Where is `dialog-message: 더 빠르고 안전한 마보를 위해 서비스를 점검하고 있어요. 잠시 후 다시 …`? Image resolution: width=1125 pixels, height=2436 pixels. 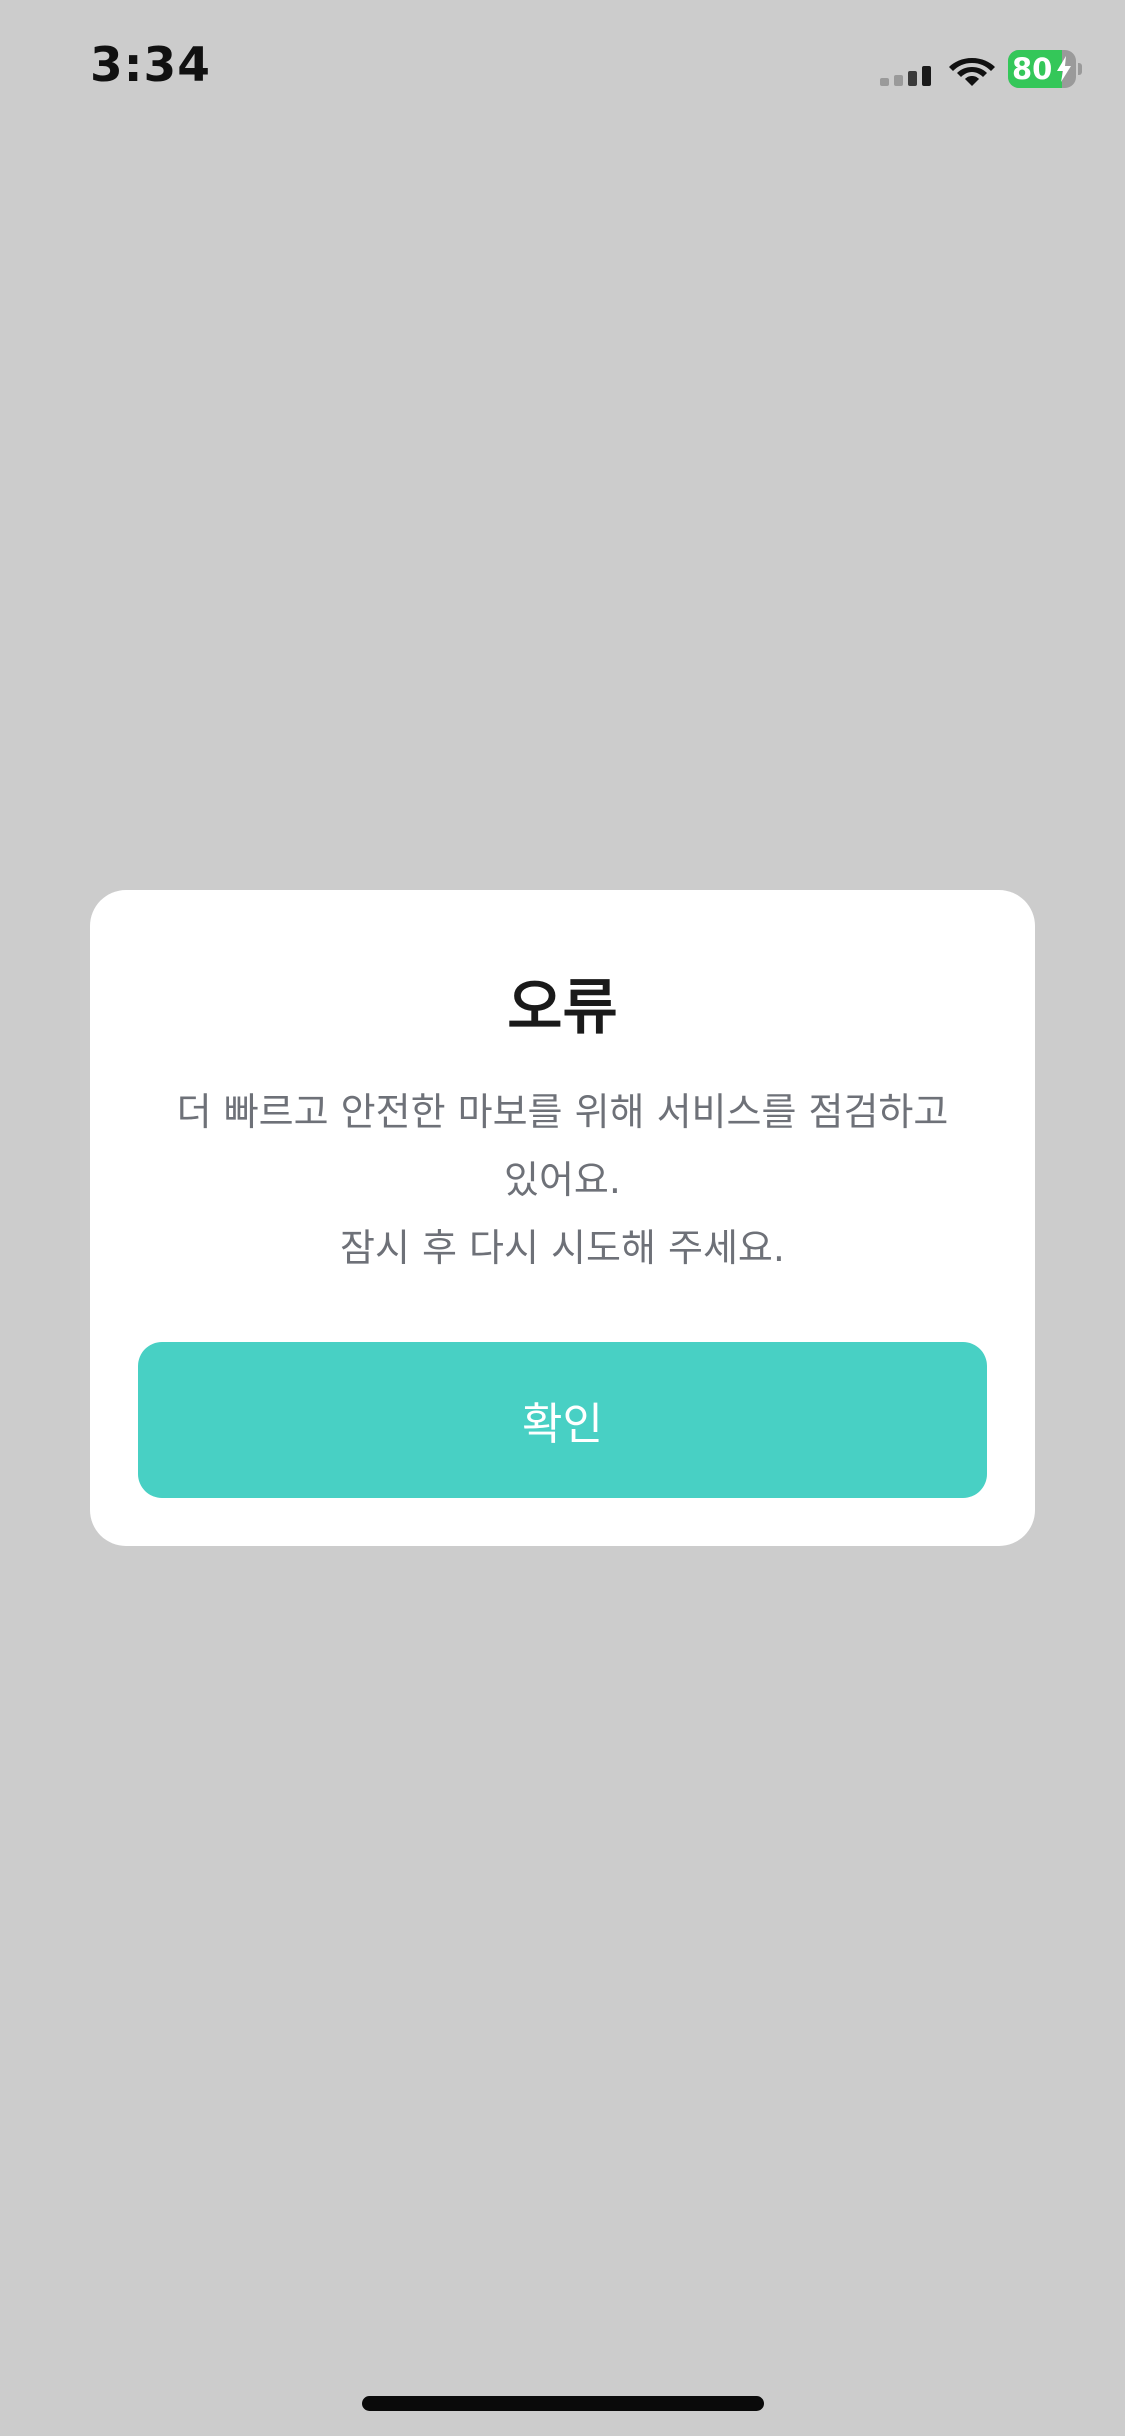
dialog-message: 더 빠르고 안전한 마보를 위해 서비스를 점검하고 있어요. 잠시 후 다시 … is located at coordinates (562, 1180).